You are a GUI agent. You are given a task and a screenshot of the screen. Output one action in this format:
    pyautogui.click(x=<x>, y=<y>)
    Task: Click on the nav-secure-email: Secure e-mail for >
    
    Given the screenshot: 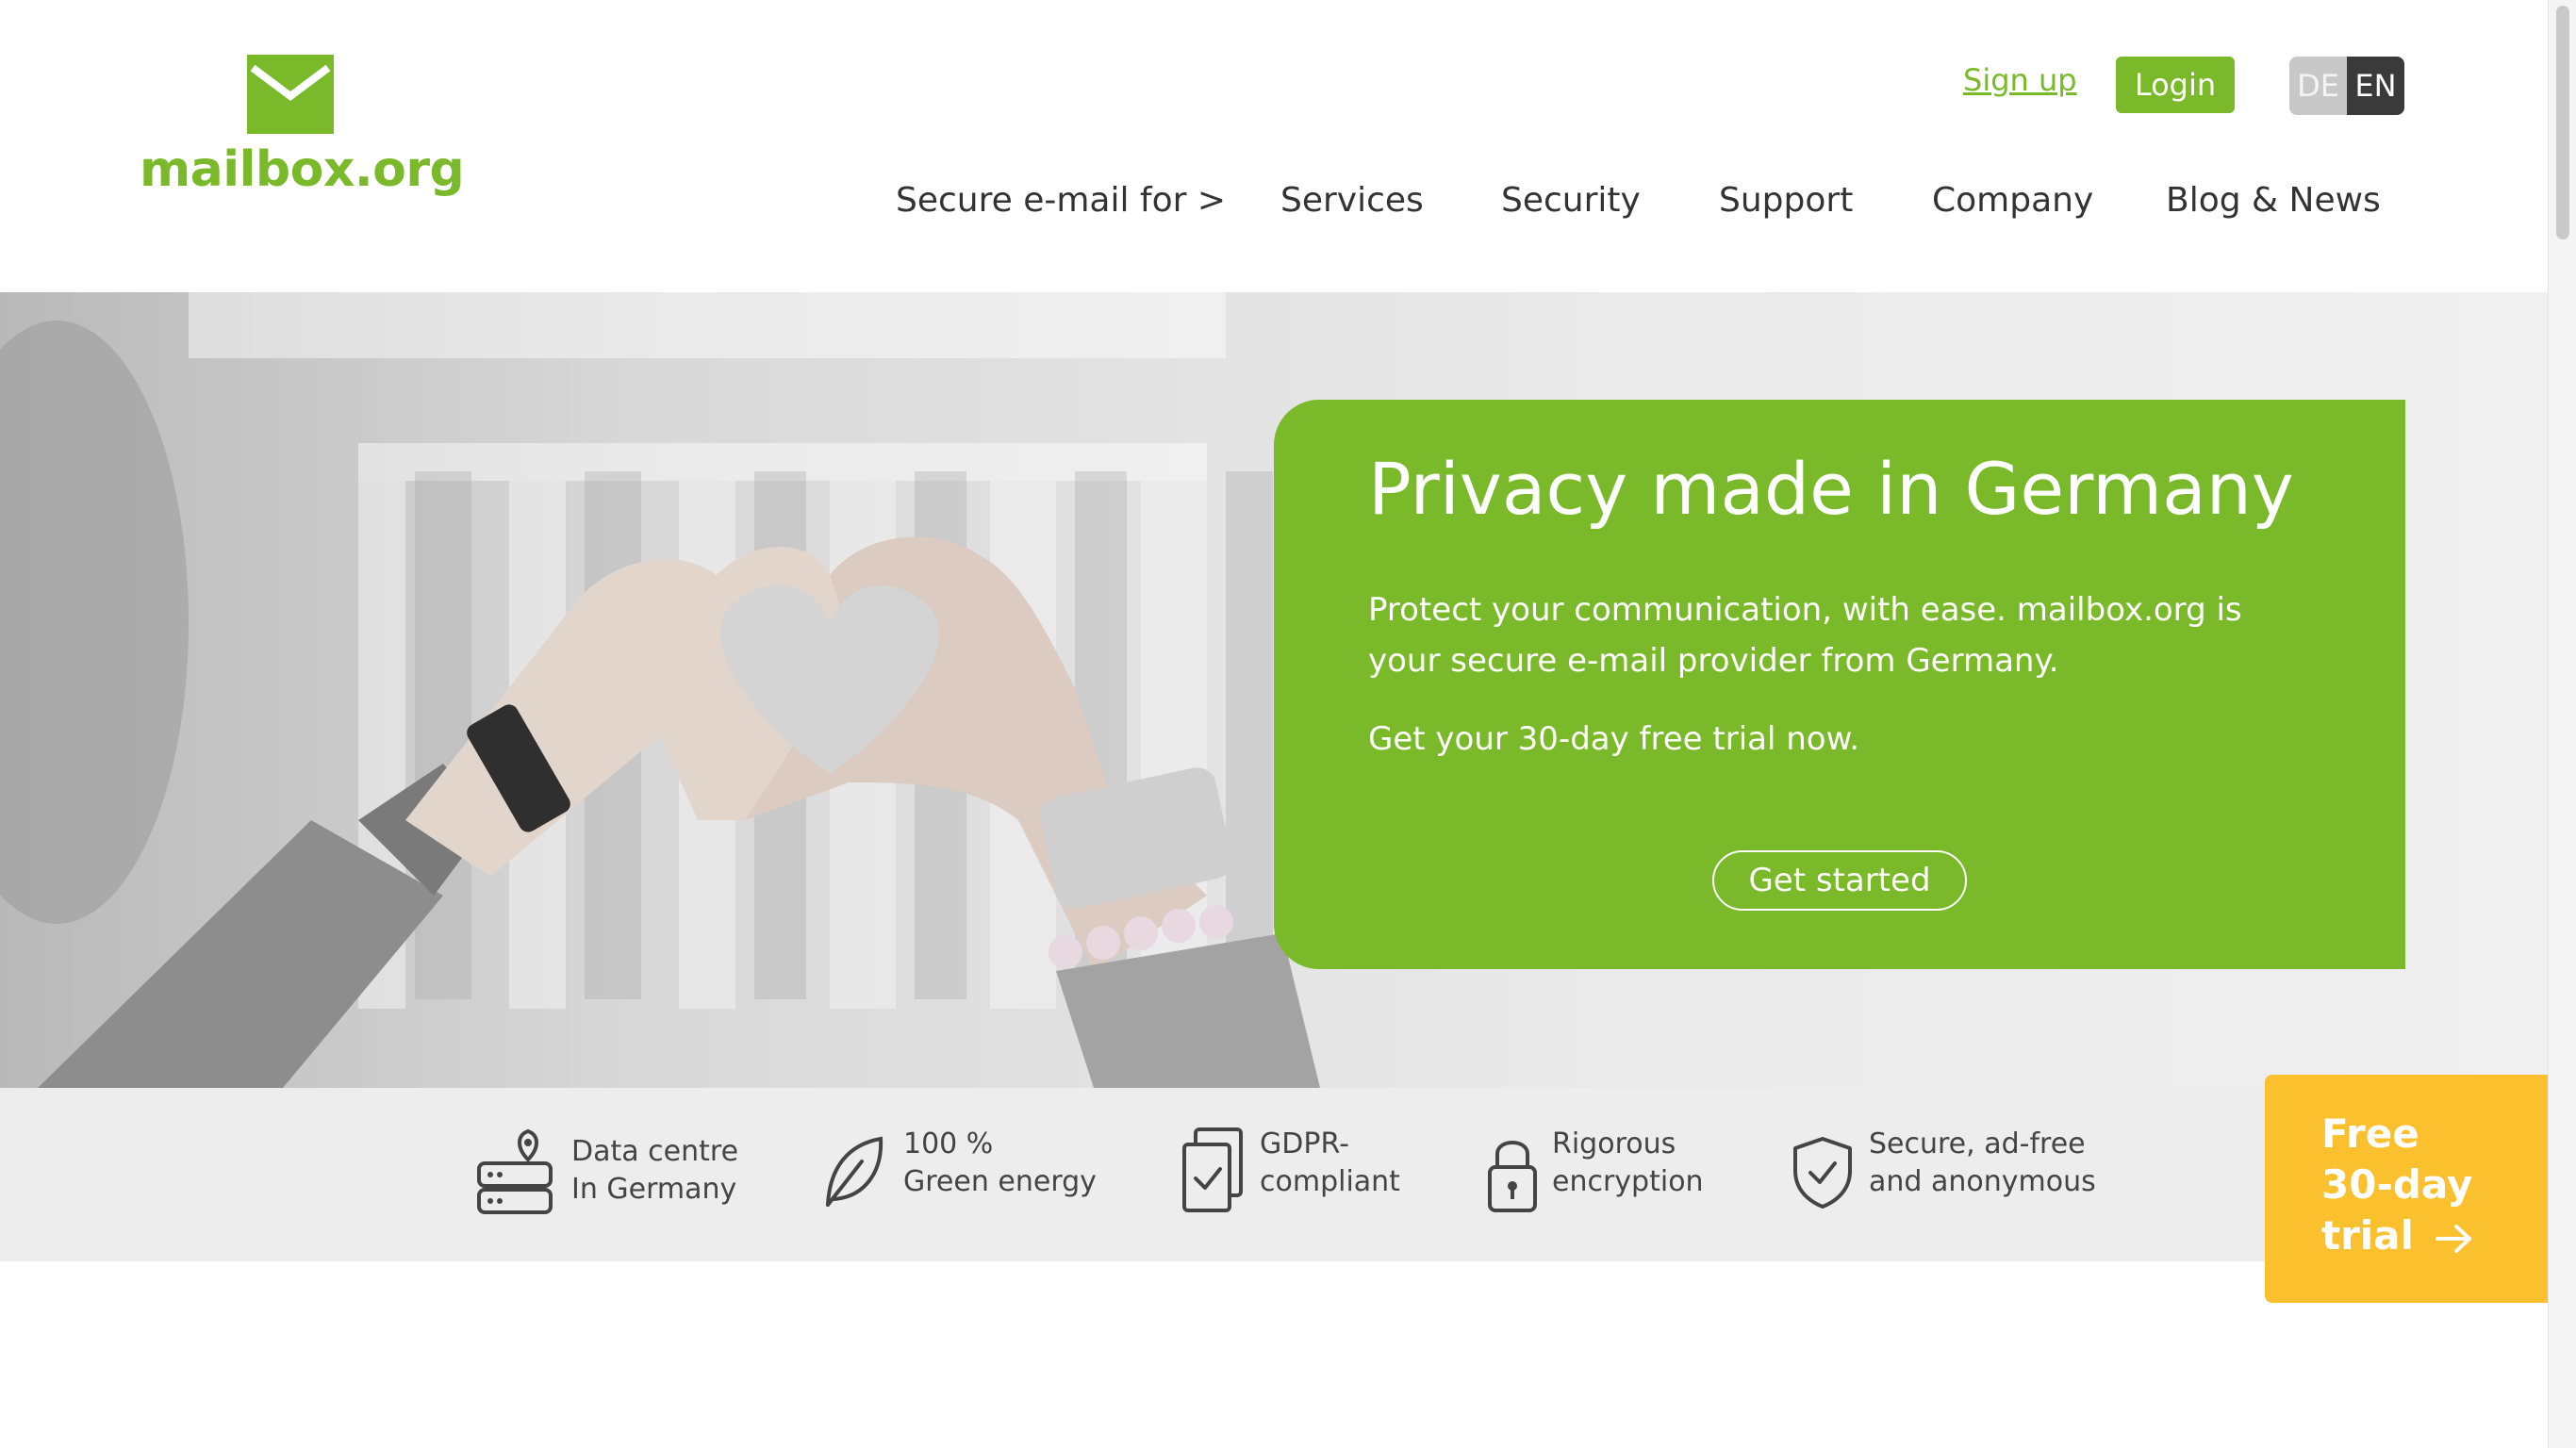 What is the action you would take?
    pyautogui.click(x=1061, y=200)
    